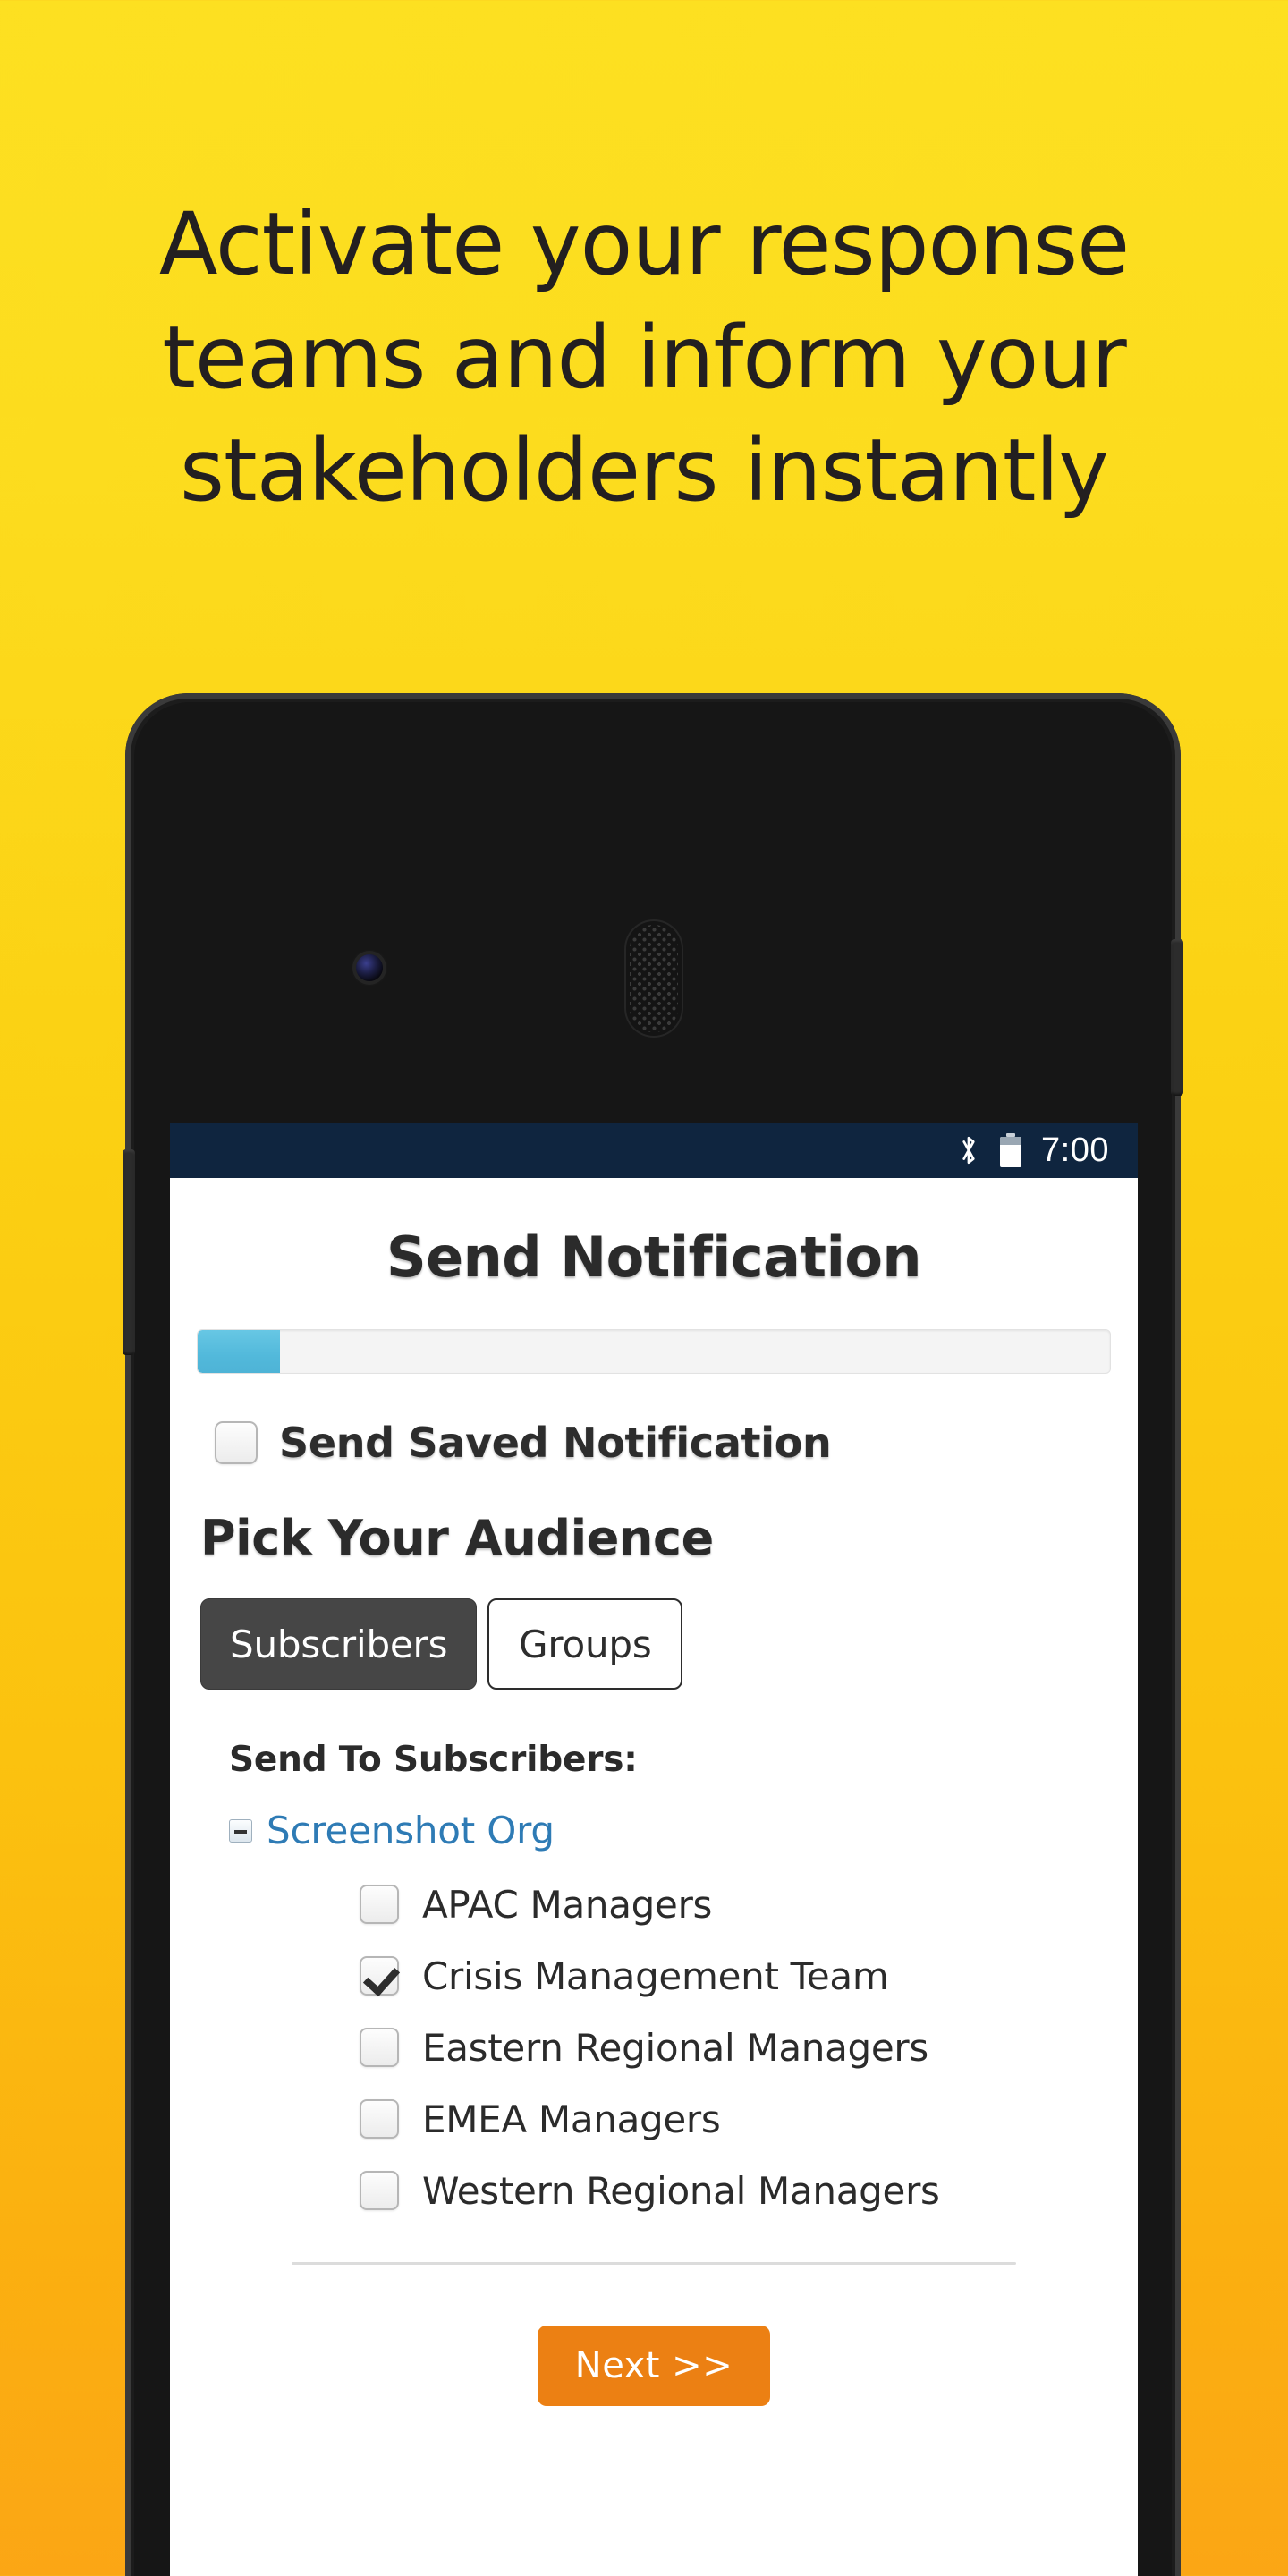 The width and height of the screenshot is (1288, 2576). I want to click on pick-audience-heading: Pick Your Audience, so click(457, 1538).